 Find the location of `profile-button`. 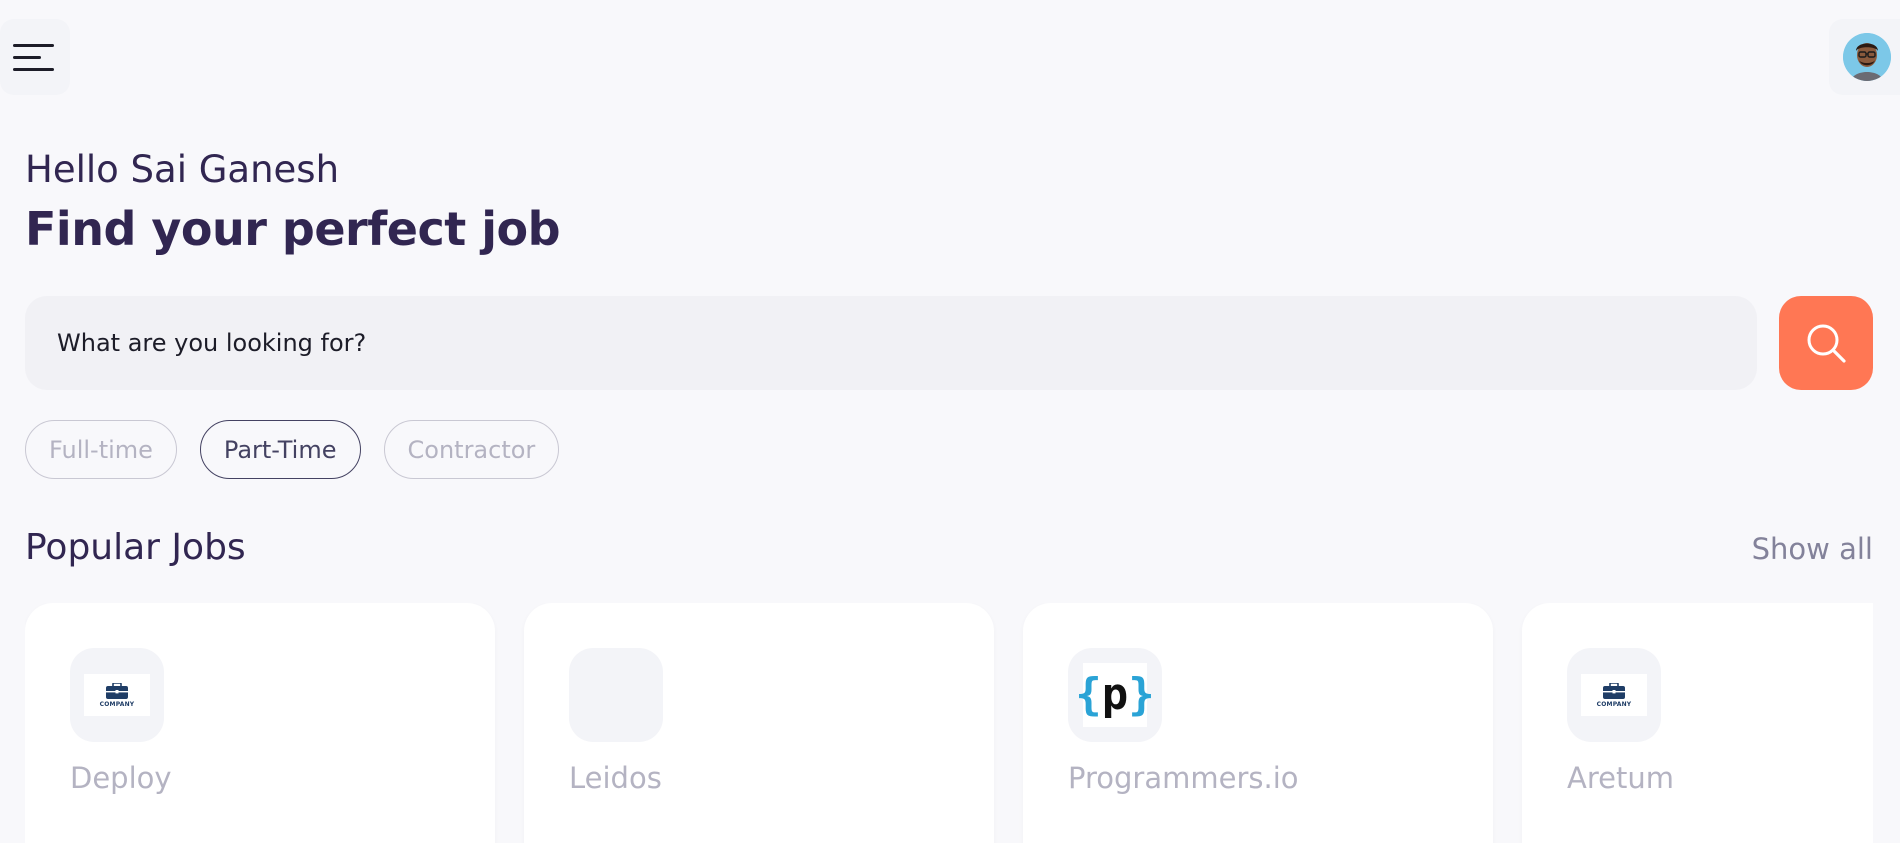

profile-button is located at coordinates (1864, 57).